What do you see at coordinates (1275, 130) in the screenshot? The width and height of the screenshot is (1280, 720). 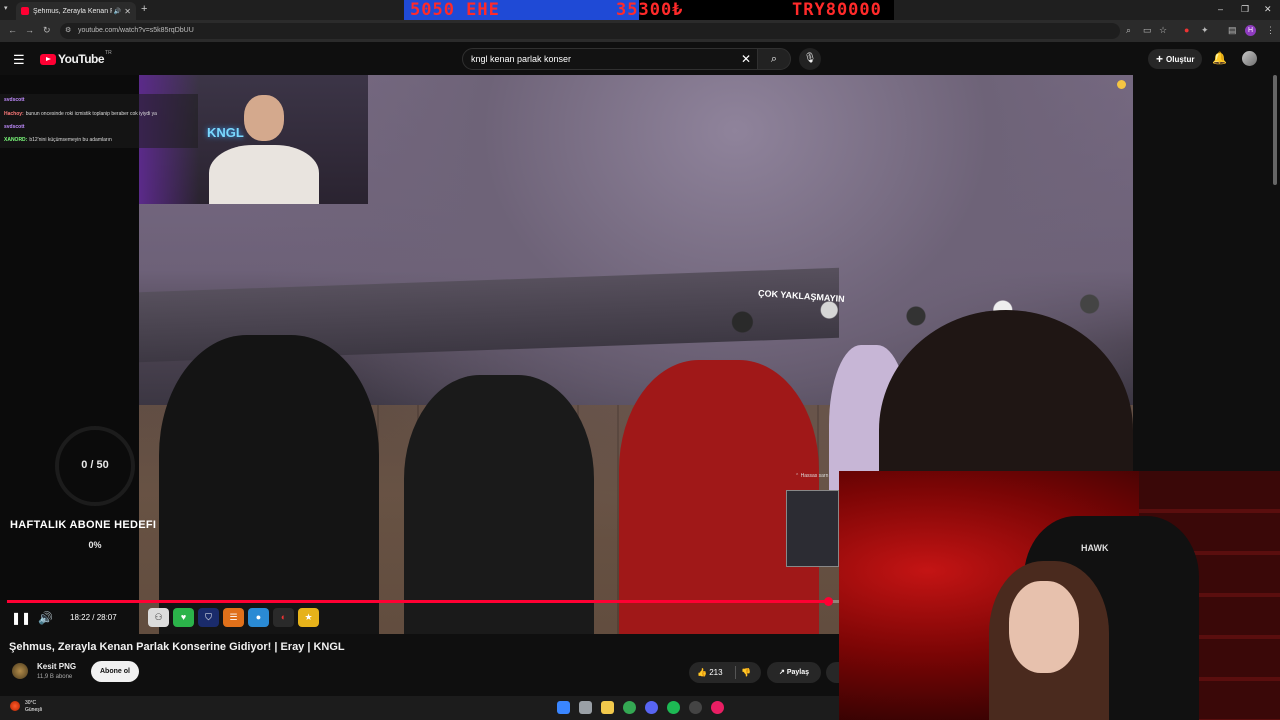 I see `page-scrollbar` at bounding box center [1275, 130].